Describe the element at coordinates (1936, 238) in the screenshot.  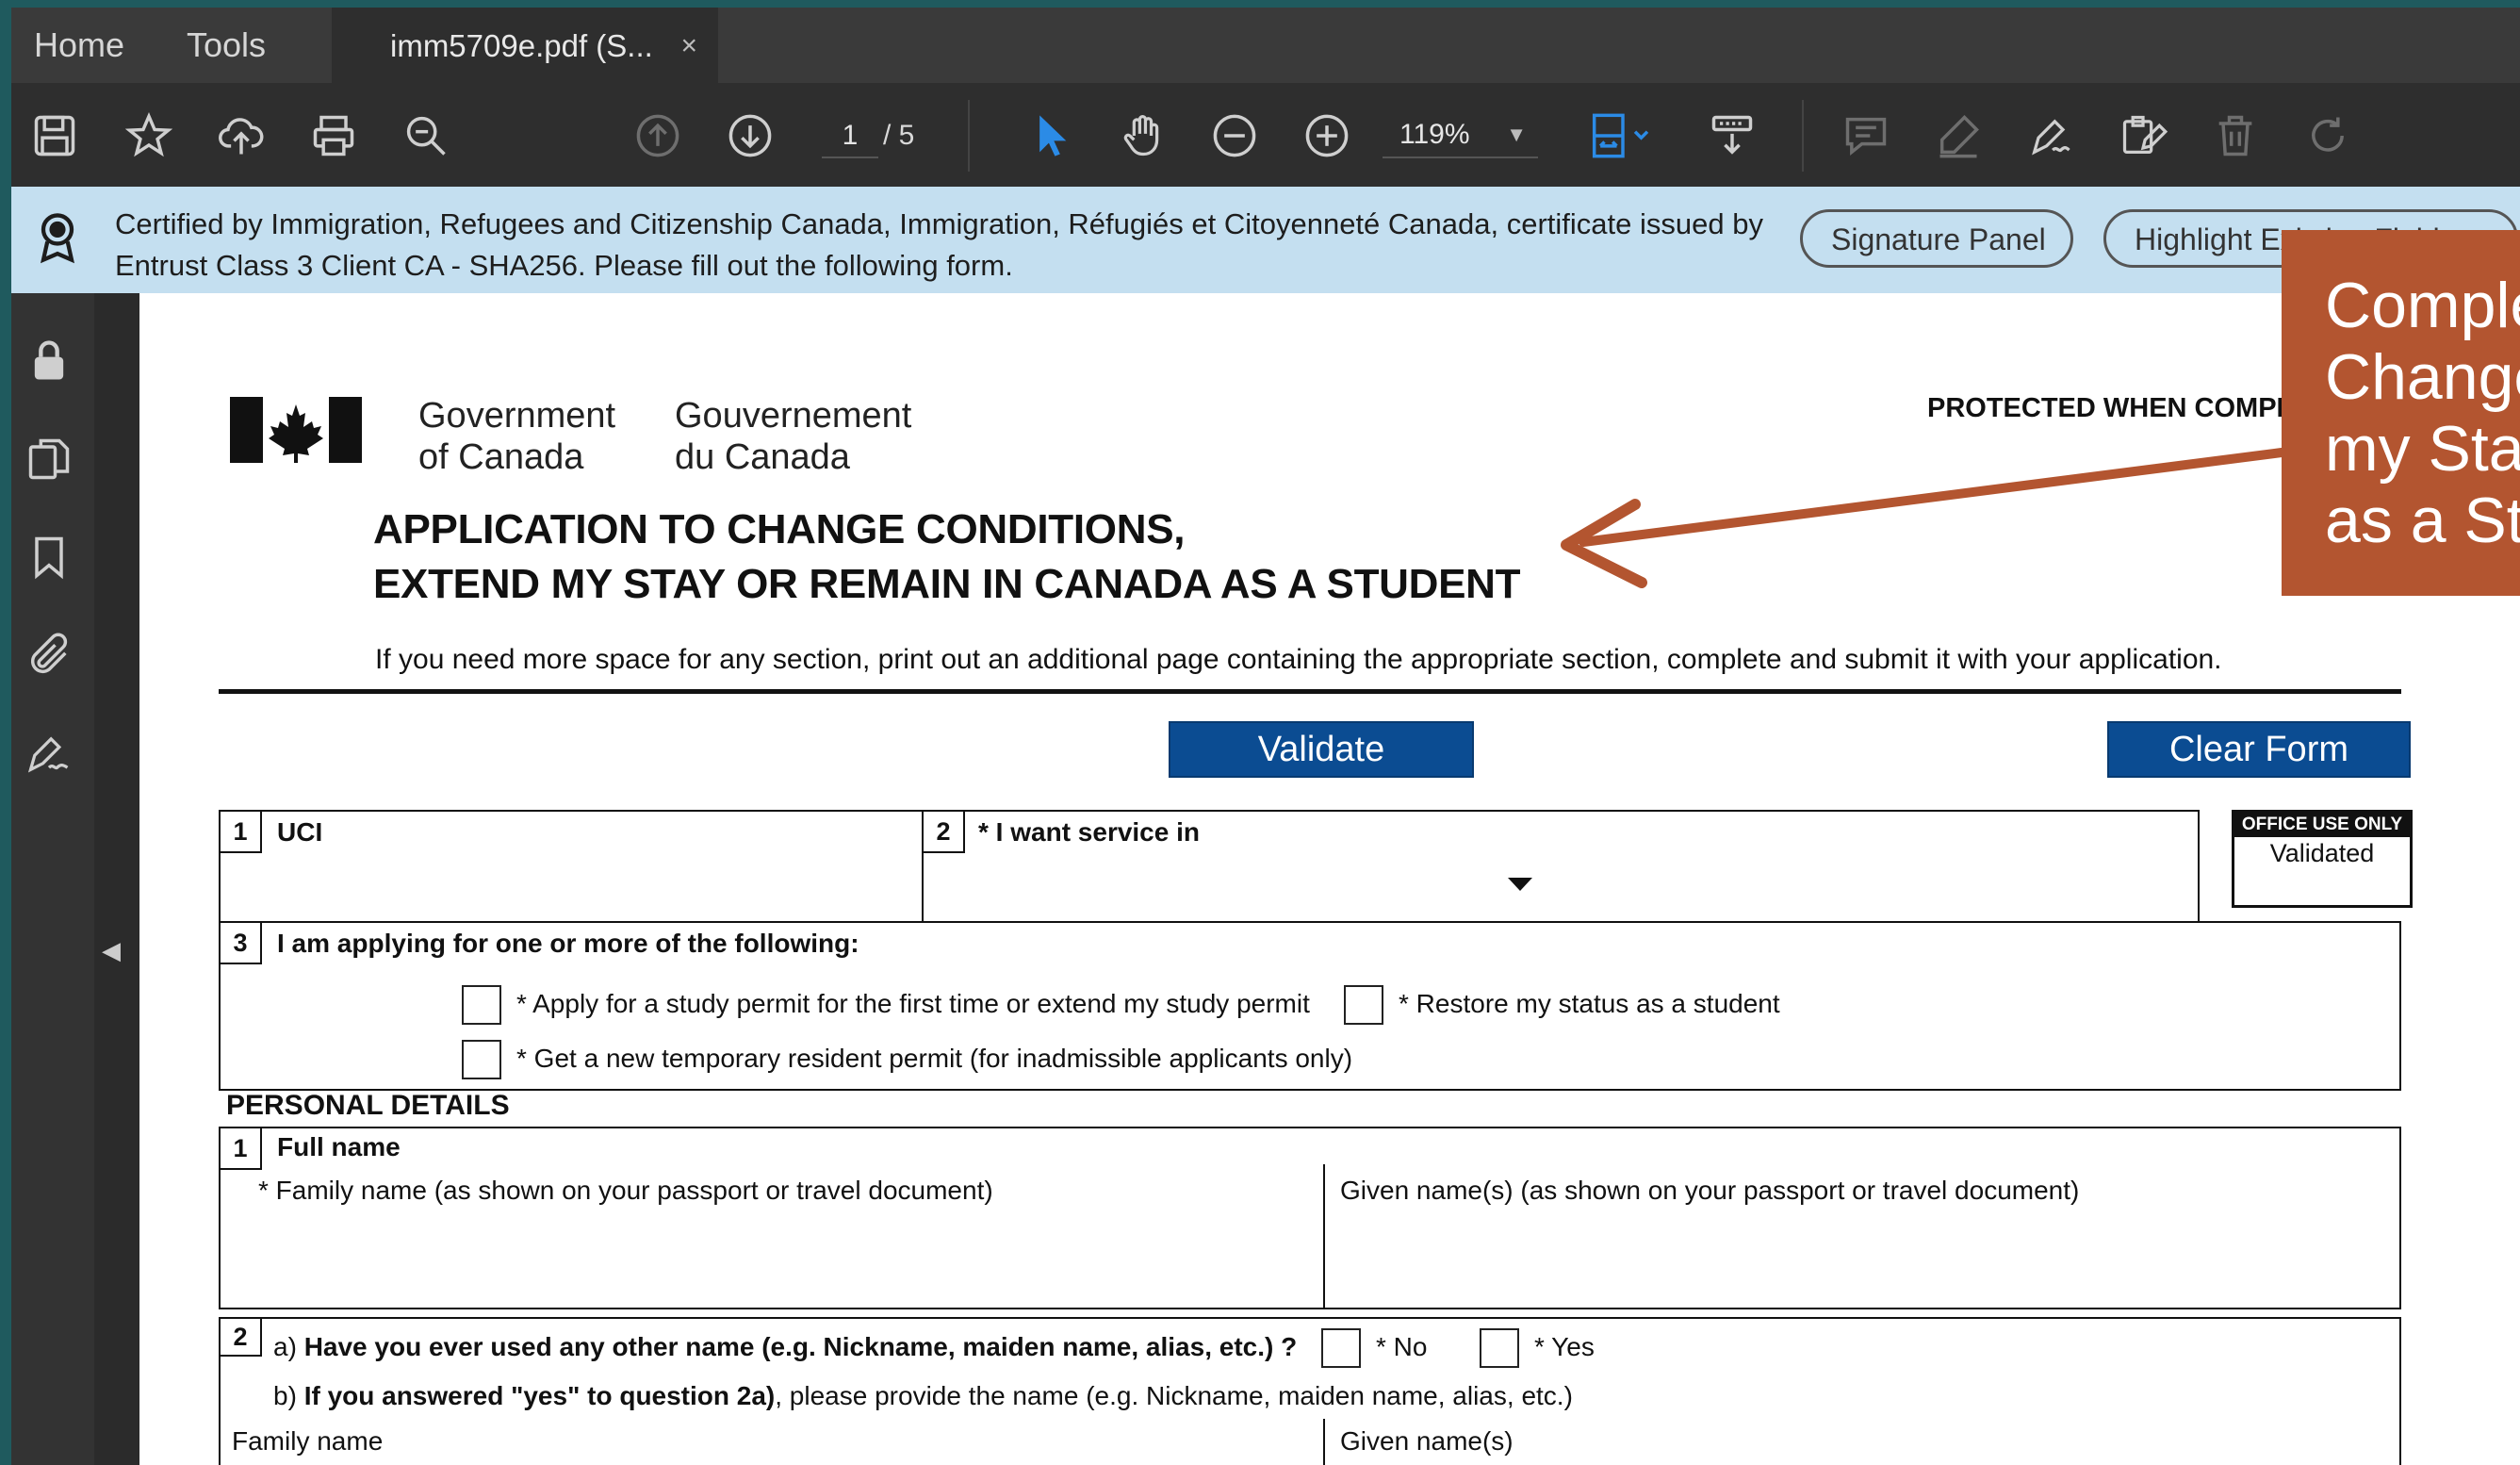
I see `signature-panel-button: Signature Panel` at that location.